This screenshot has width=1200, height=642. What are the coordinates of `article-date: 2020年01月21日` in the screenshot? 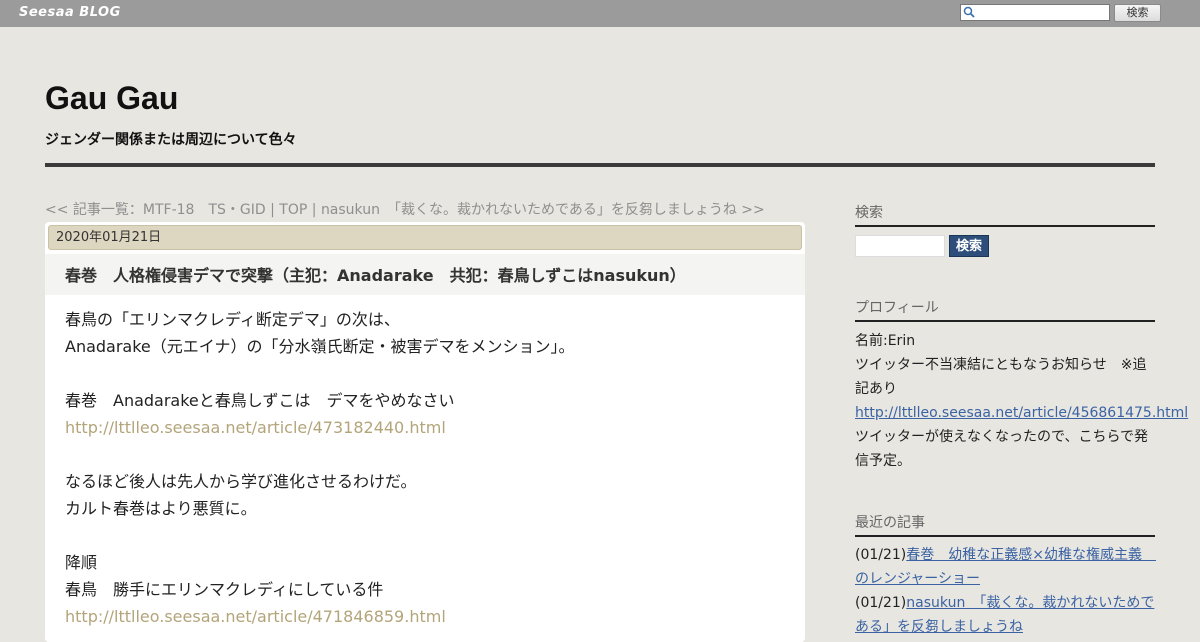 It's located at (425, 237).